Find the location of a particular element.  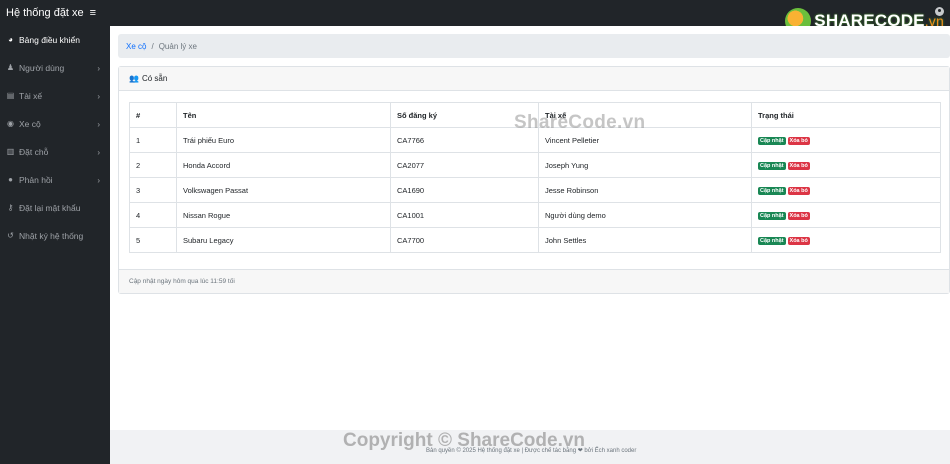

card-footer: Cập nhật ngày hôm qua lúc 11:59 tối is located at coordinates (534, 281).